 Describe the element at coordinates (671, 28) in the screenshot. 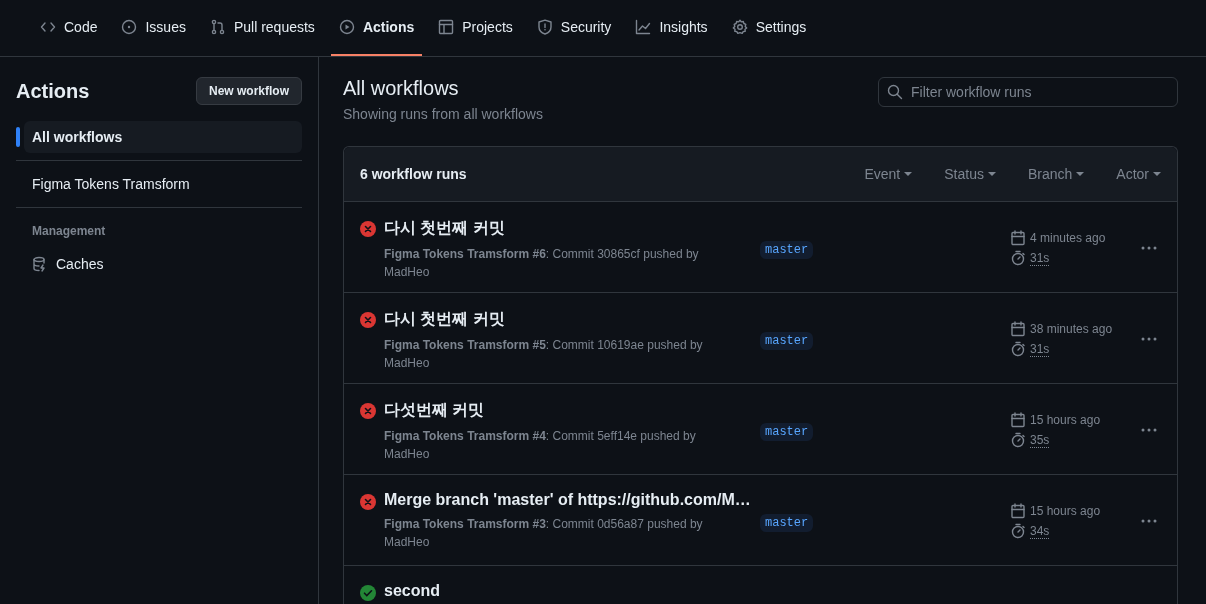

I see `nav-tab: Insights` at that location.